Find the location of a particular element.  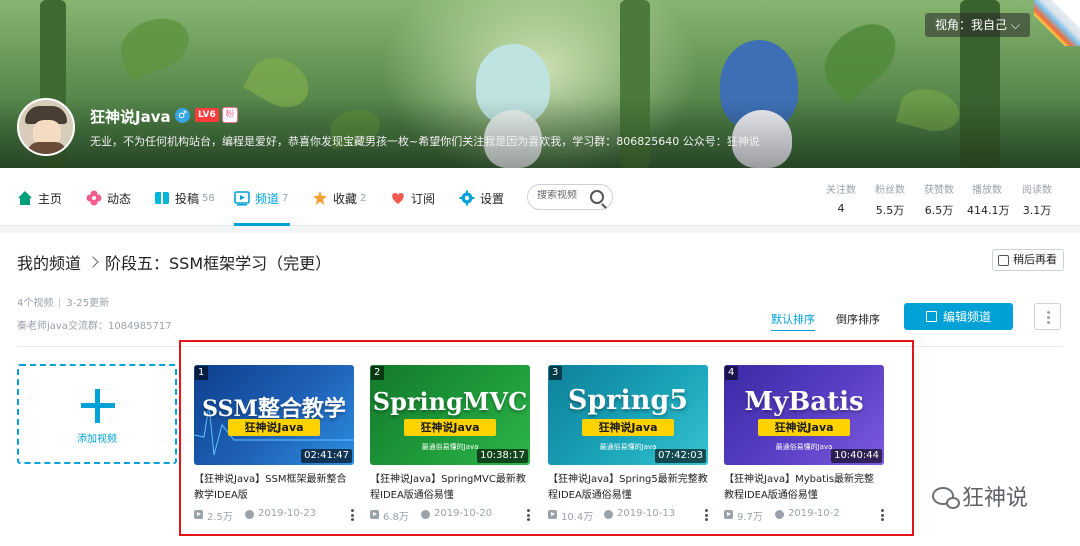

play-count: 10.4万 is located at coordinates (577, 517).